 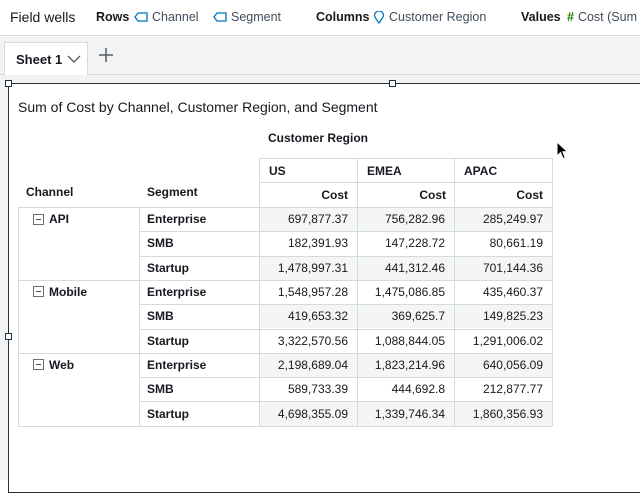 I want to click on value-cell: 435,460.37, so click(x=498, y=292).